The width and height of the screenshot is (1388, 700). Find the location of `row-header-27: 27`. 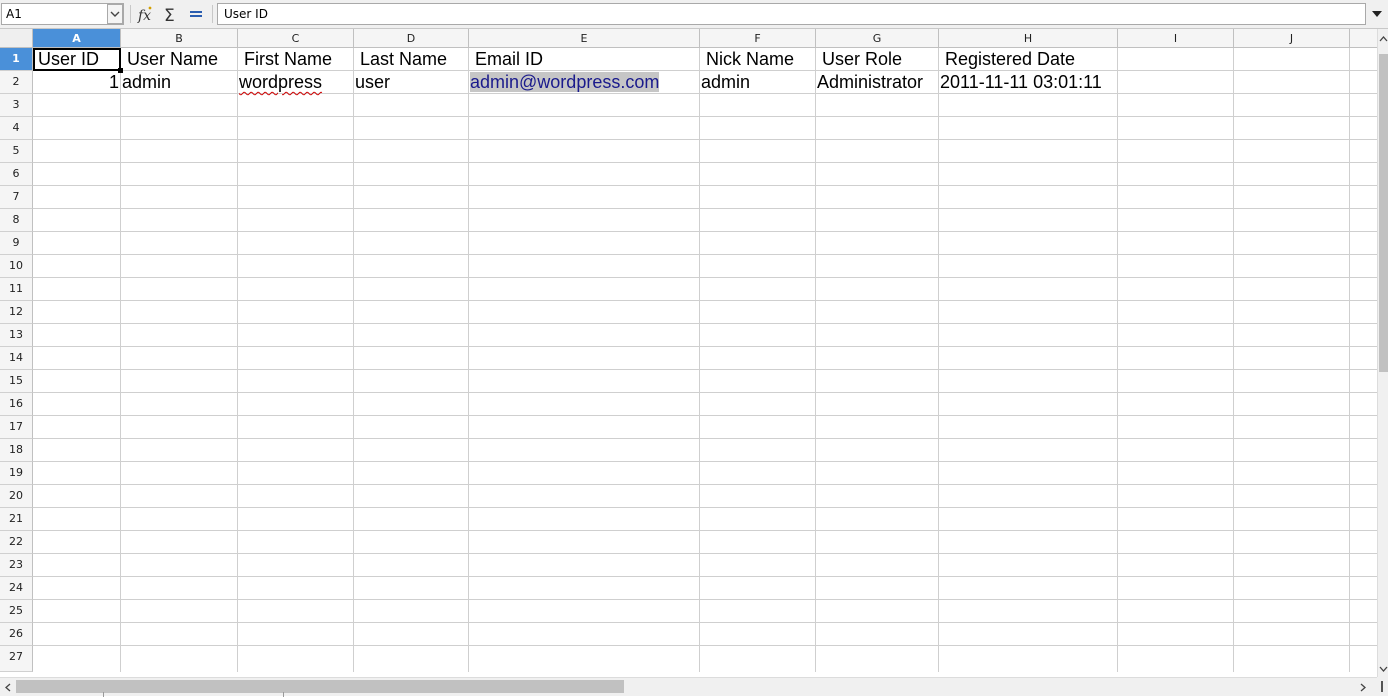

row-header-27: 27 is located at coordinates (16, 659).